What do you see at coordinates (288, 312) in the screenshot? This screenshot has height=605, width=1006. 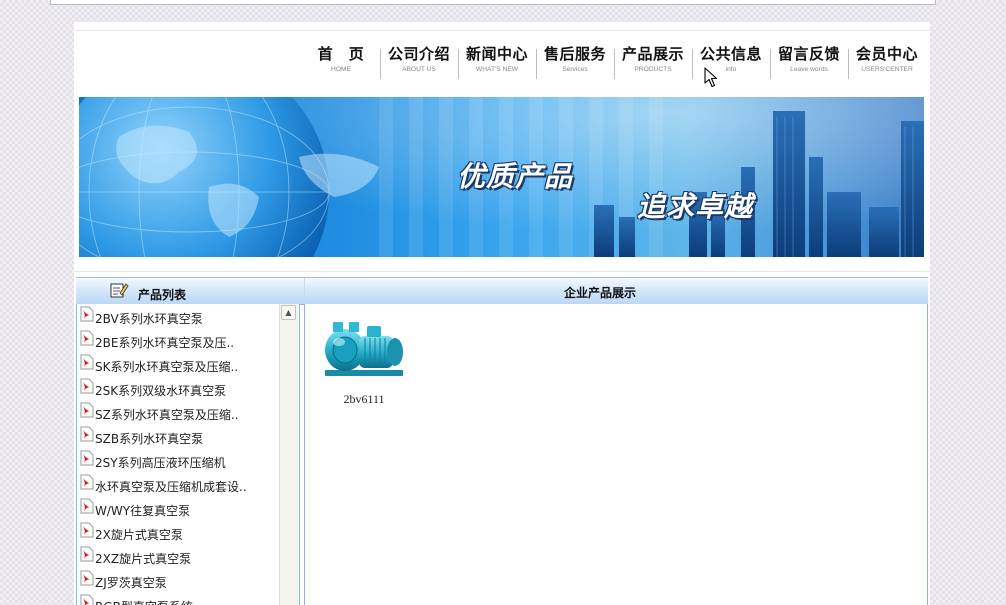 I see `scroll-up-icon: ▲` at bounding box center [288, 312].